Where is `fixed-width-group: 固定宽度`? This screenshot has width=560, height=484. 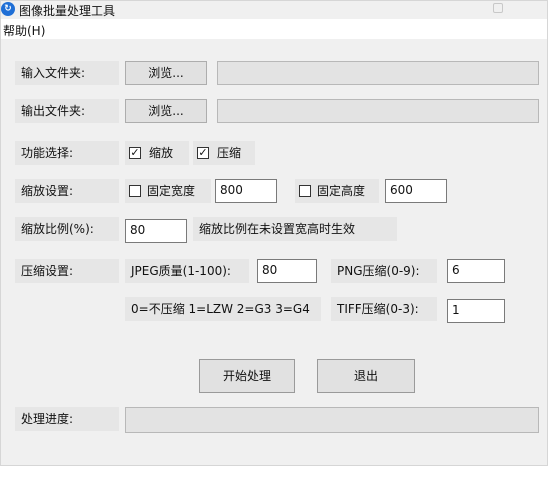 fixed-width-group: 固定宽度 is located at coordinates (168, 191).